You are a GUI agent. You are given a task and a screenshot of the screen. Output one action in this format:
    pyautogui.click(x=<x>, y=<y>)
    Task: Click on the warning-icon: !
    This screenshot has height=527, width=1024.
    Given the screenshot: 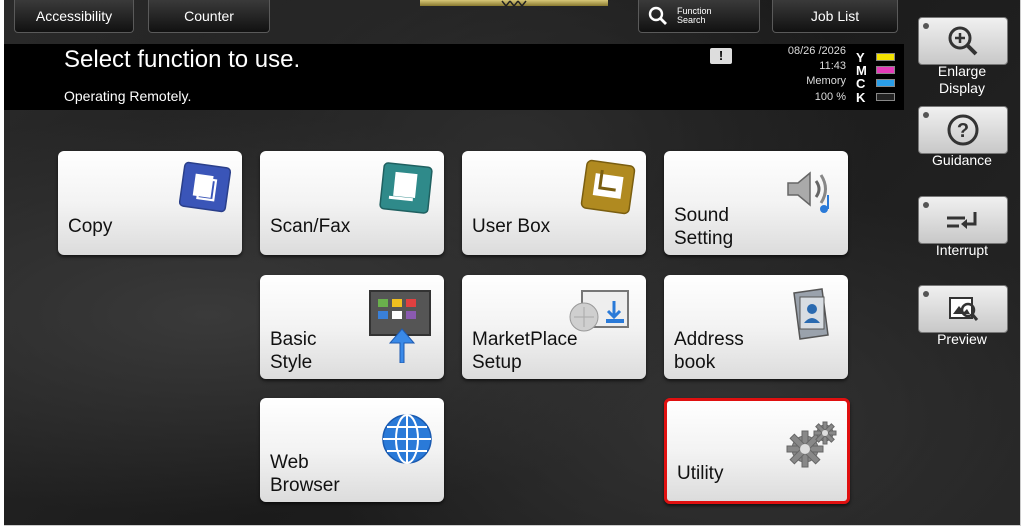 What is the action you would take?
    pyautogui.click(x=721, y=56)
    